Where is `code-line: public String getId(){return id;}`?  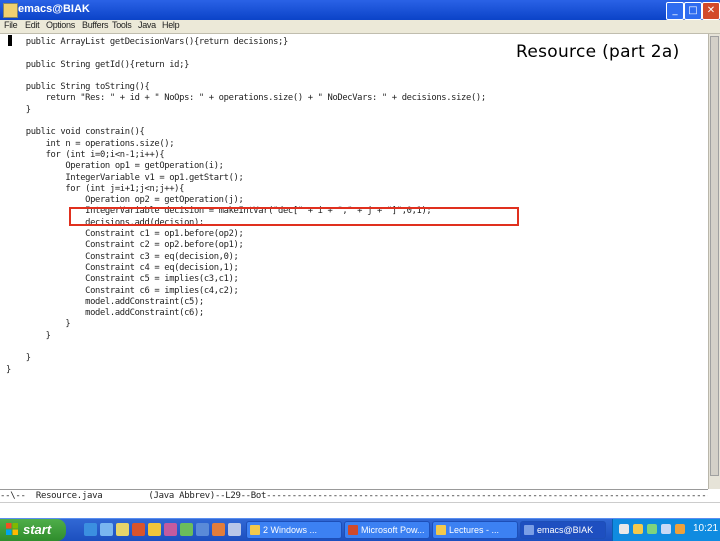 code-line: public String getId(){return id;} is located at coordinates (98, 64).